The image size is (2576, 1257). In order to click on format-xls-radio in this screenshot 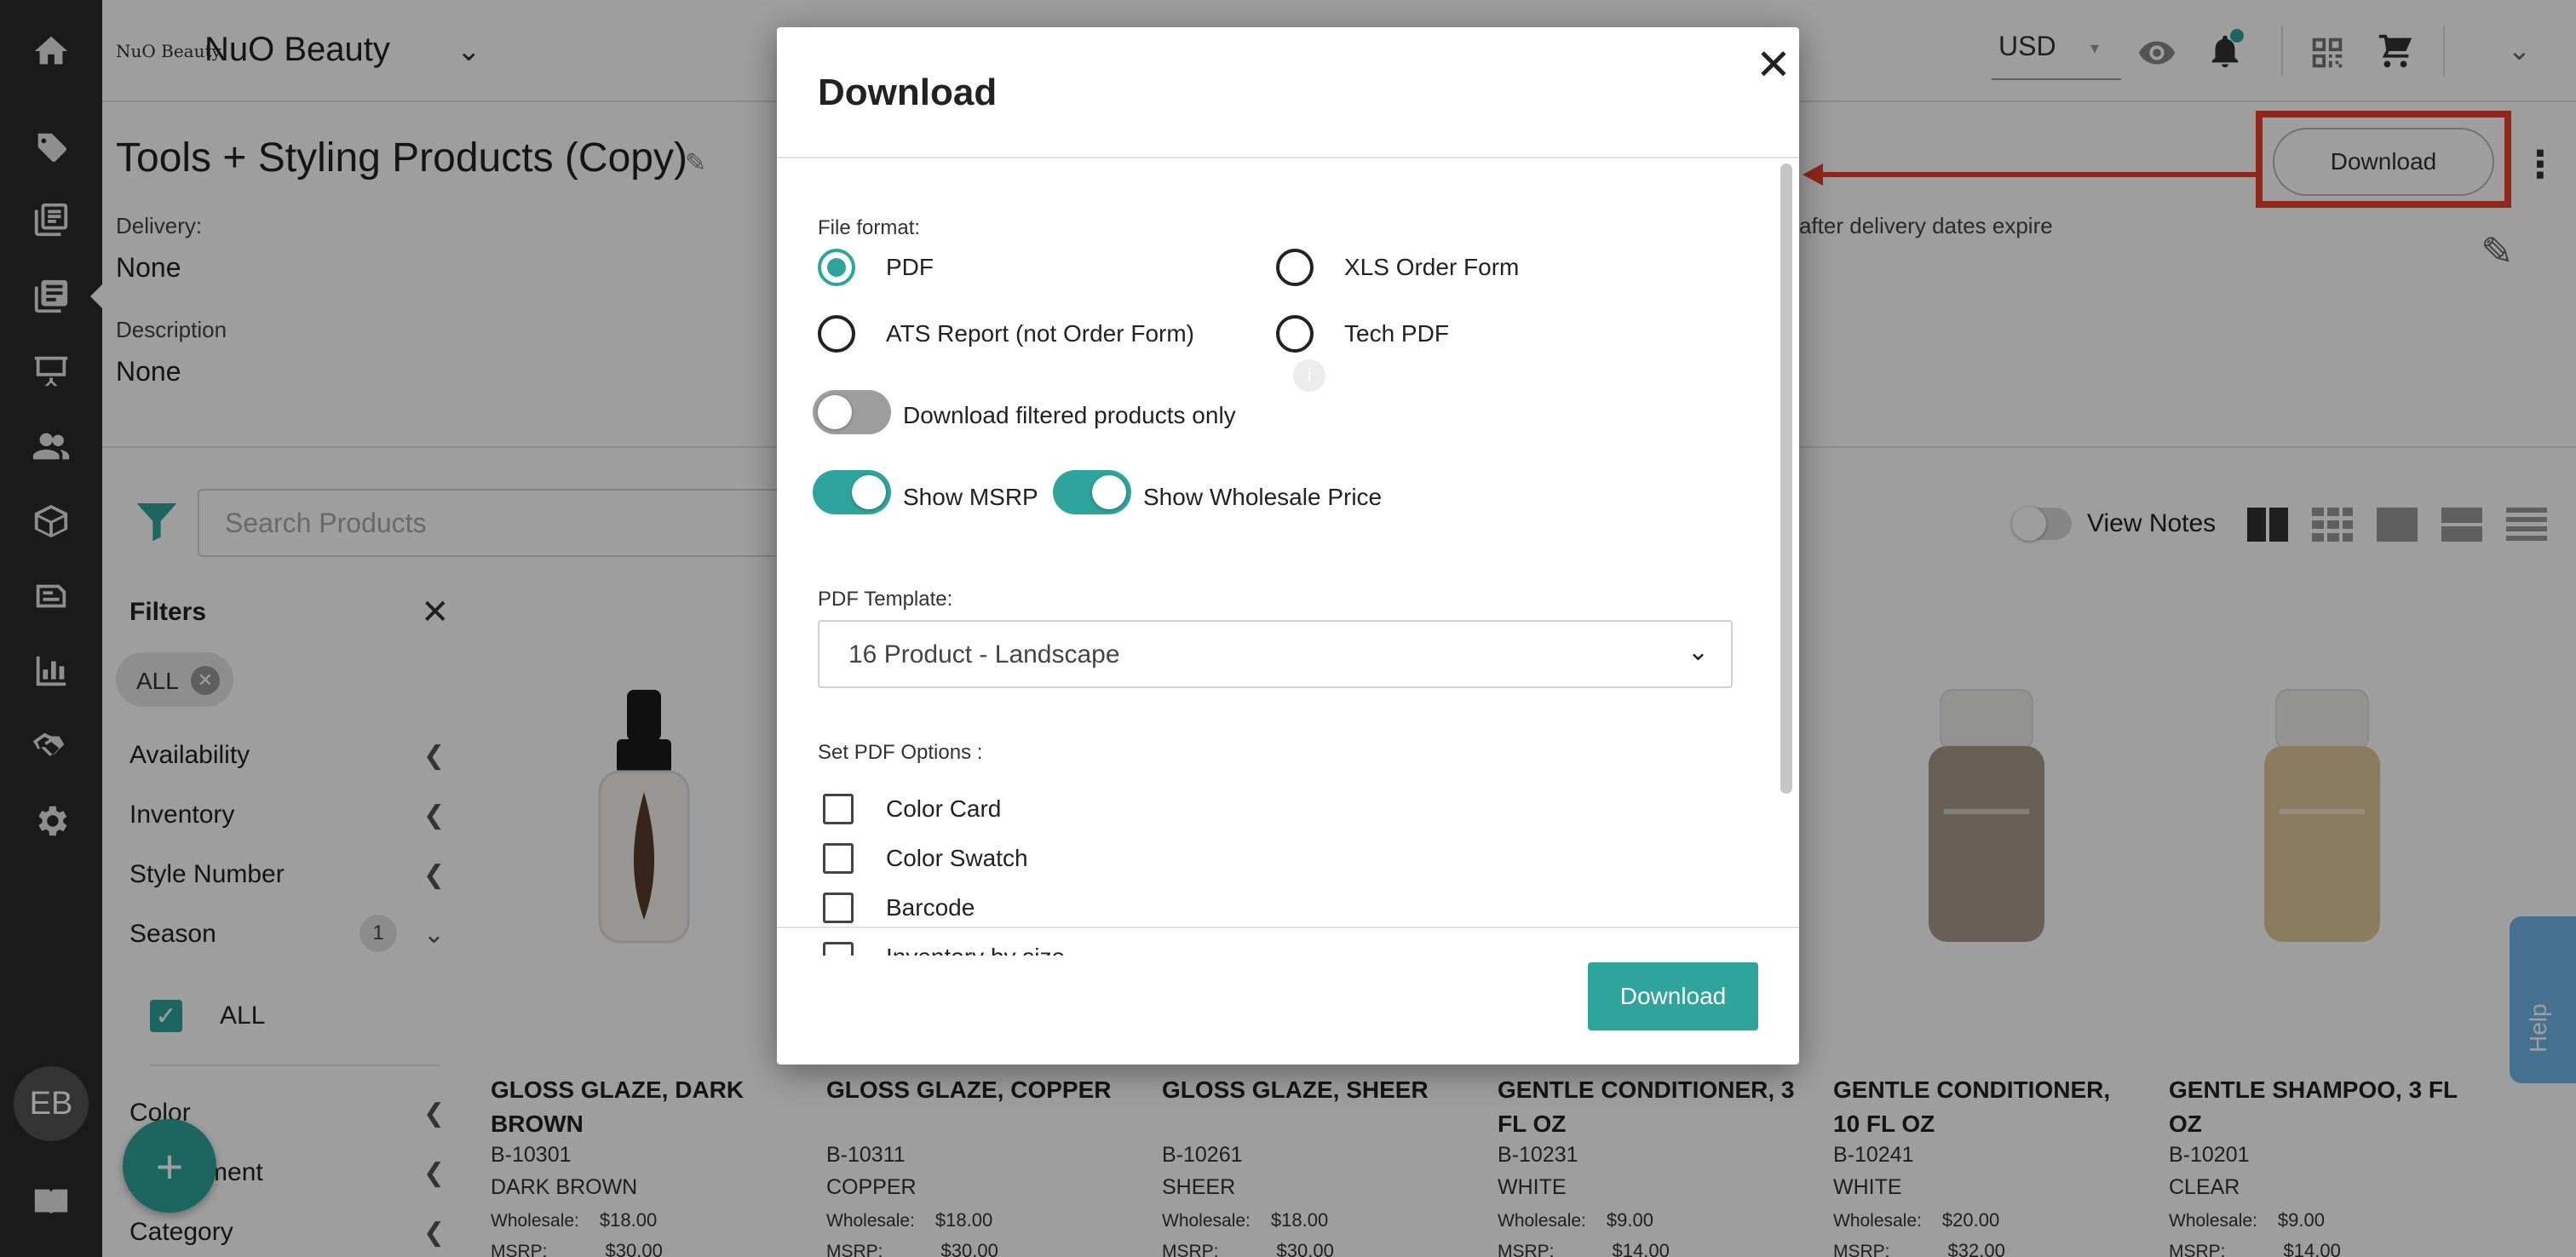, I will do `click(1295, 268)`.